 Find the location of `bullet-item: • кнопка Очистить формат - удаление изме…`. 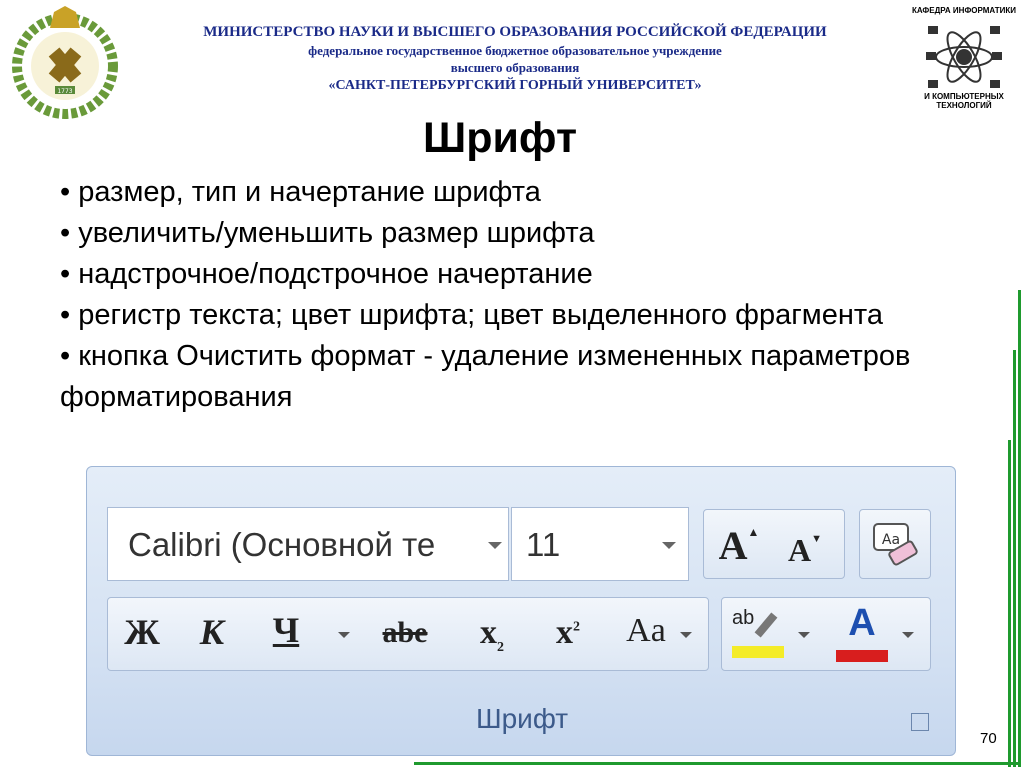

bullet-item: • кнопка Очистить формат - удаление изме… is located at coordinates (485, 376).